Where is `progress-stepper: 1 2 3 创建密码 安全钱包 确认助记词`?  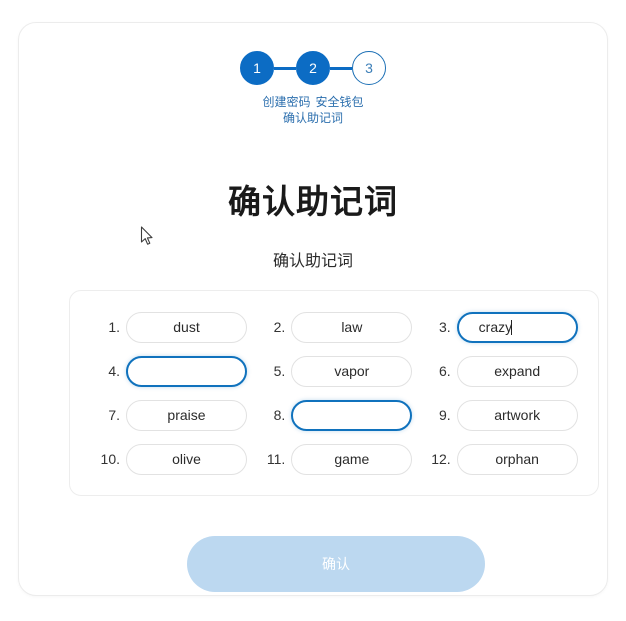 progress-stepper: 1 2 3 创建密码 安全钱包 确认助记词 is located at coordinates (313, 88).